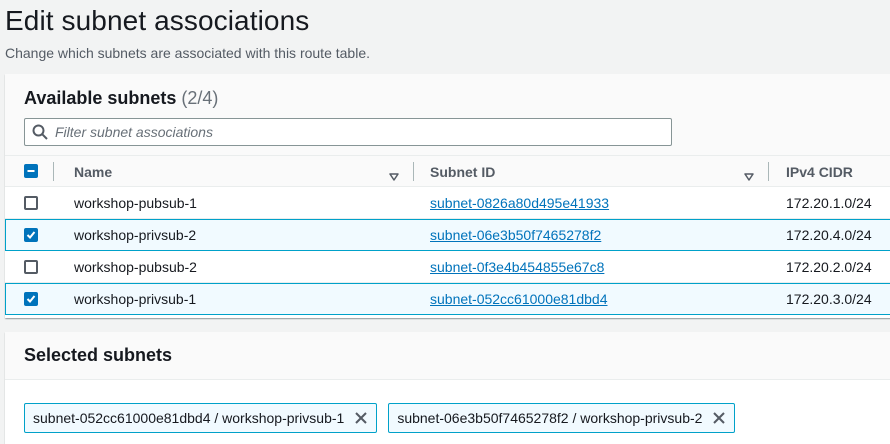  What do you see at coordinates (519, 299) in the screenshot?
I see `subnet-id-link: subnet-052cc61000e81dbd4` at bounding box center [519, 299].